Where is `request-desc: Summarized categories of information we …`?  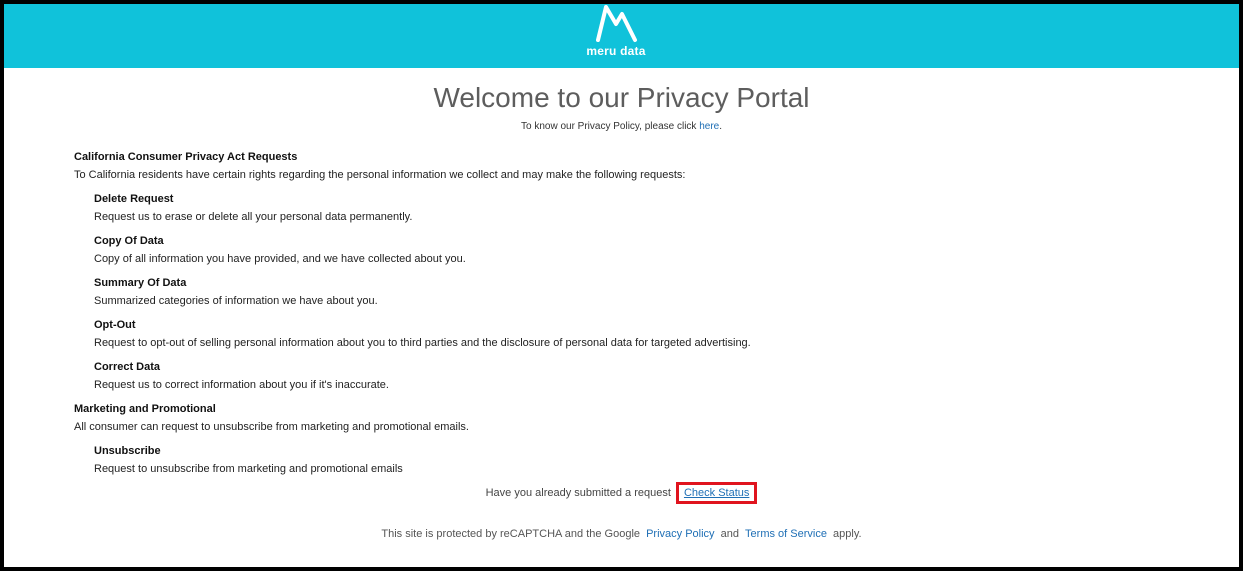
request-desc: Summarized categories of information we … is located at coordinates (236, 301).